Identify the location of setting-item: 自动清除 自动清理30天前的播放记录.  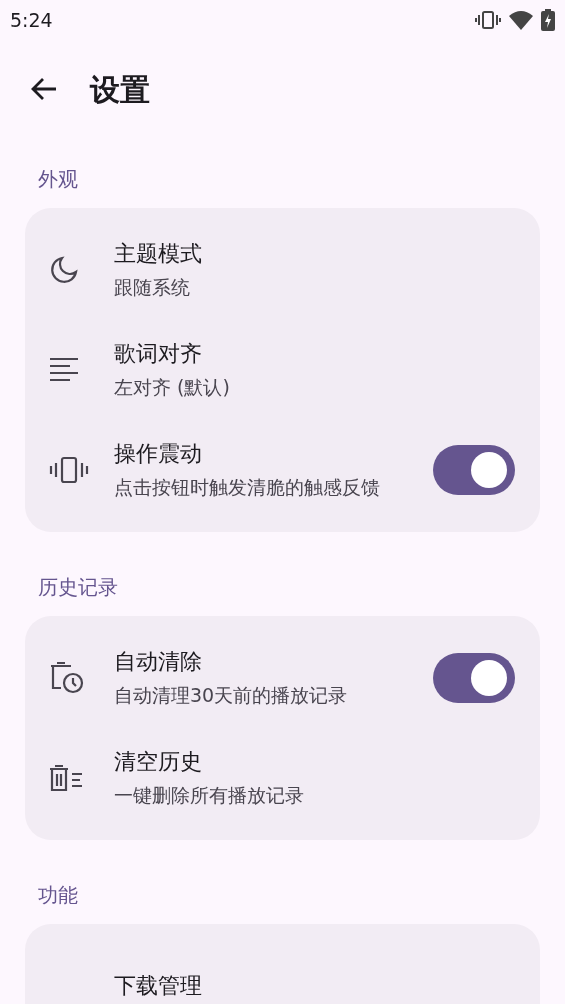
(282, 678).